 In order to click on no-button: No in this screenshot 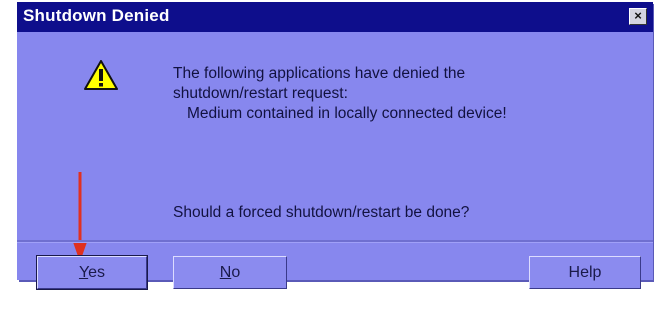, I will do `click(230, 272)`.